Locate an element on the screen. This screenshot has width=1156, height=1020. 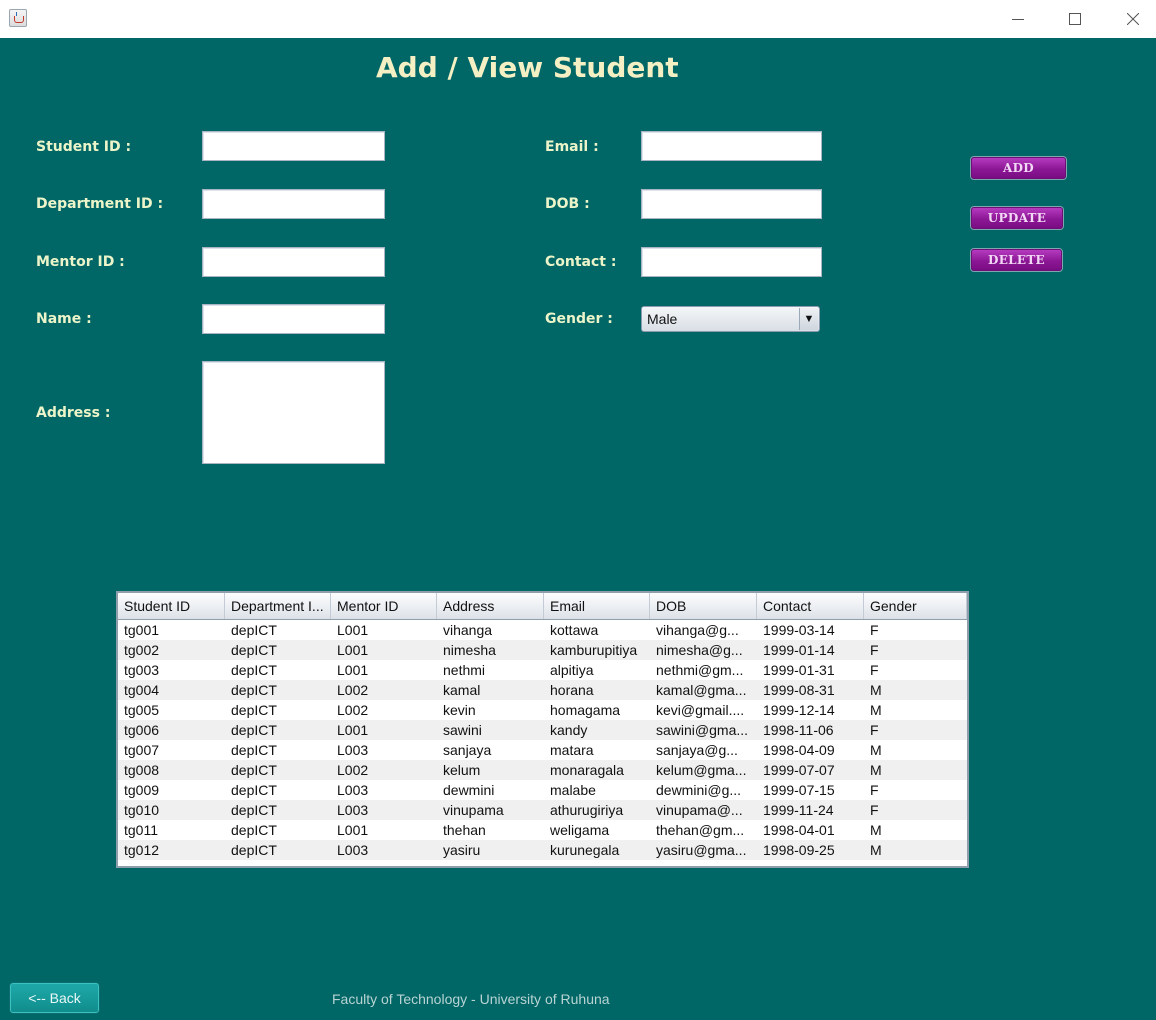
mentor-id-input is located at coordinates (293, 262).